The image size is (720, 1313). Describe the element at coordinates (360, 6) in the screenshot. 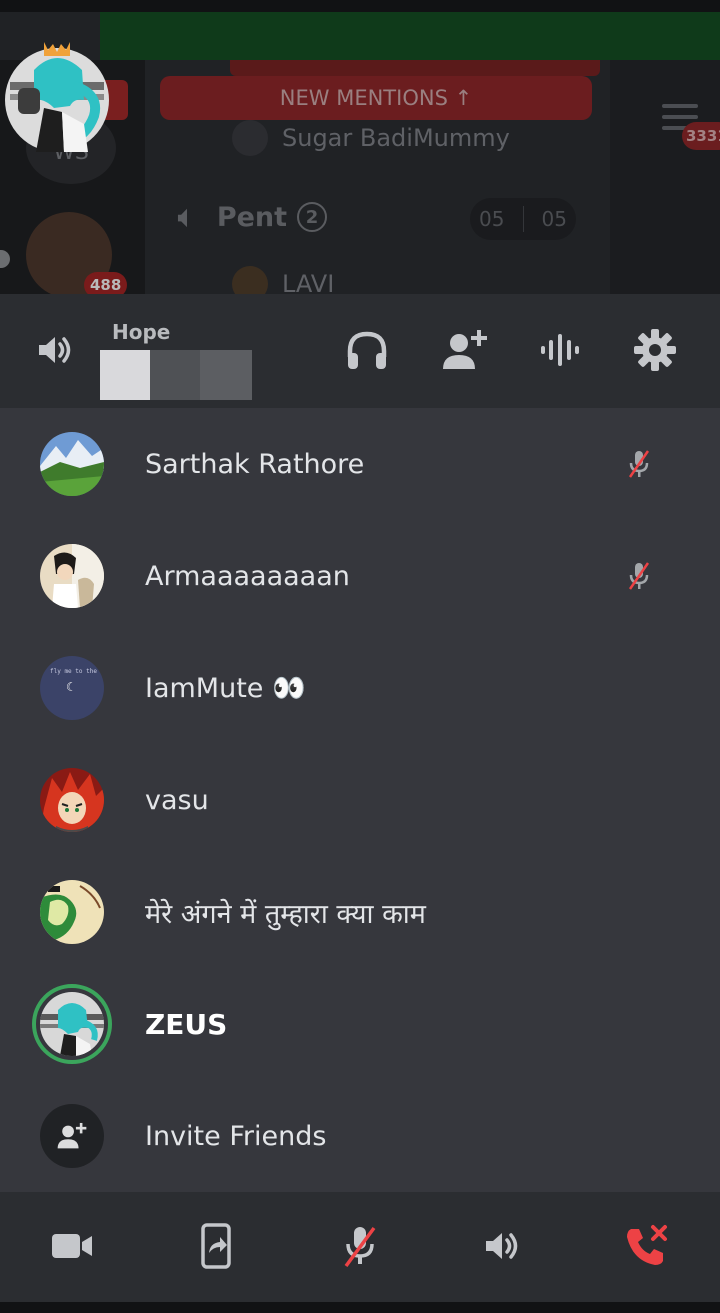

I see `status-bar` at that location.